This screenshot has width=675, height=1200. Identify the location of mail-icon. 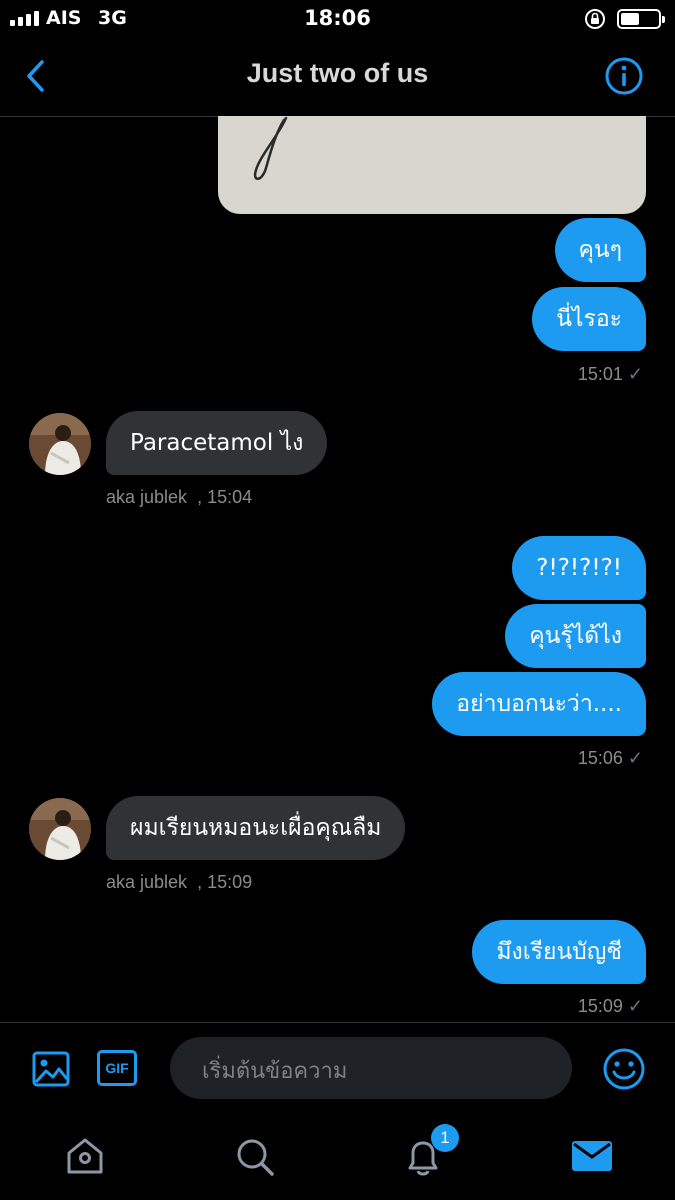
(592, 1156).